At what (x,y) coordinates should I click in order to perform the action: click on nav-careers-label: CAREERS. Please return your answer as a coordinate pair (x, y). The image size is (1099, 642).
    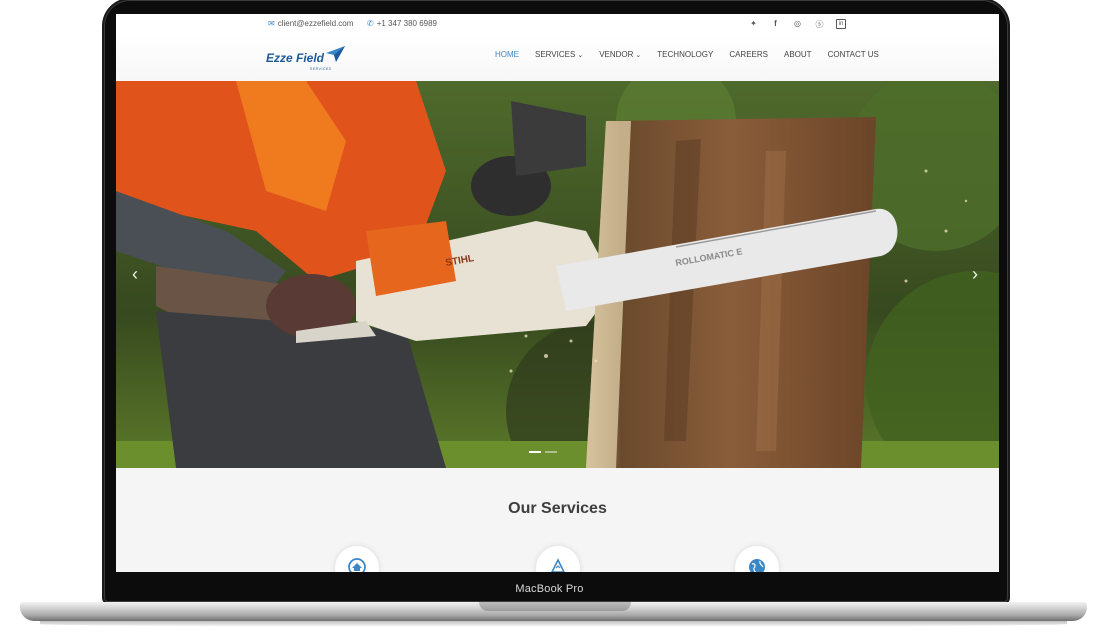
    Looking at the image, I should click on (748, 54).